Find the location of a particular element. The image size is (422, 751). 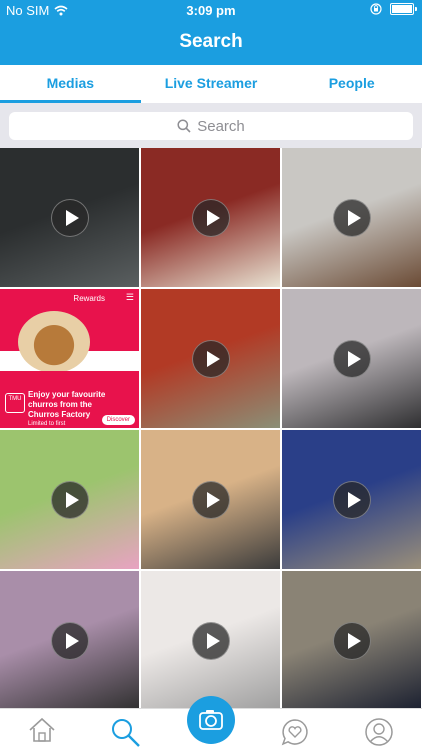

tab-live-streamer-label: Live Streamer is located at coordinates (211, 83).